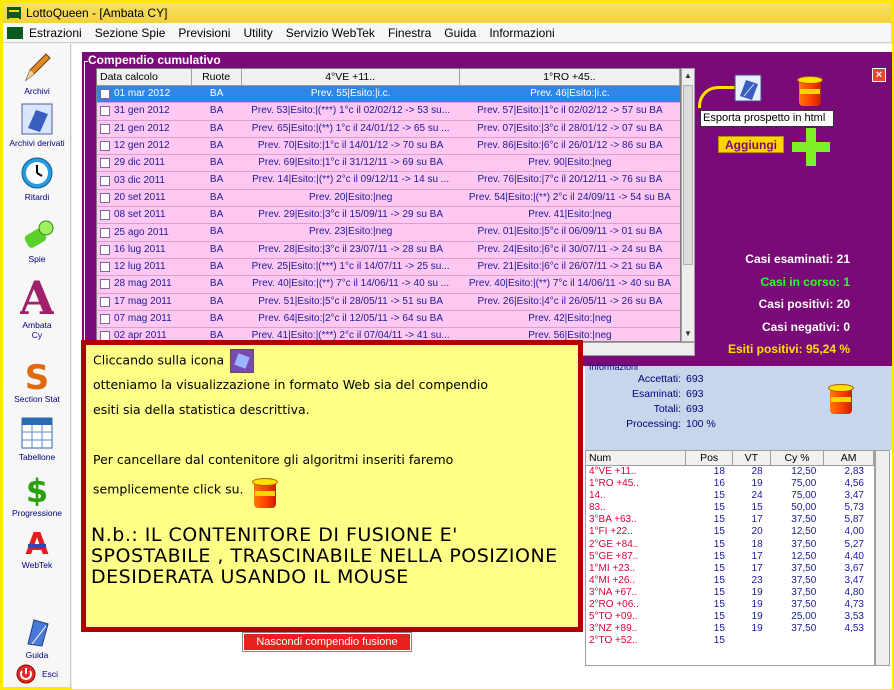 The image size is (894, 690). Describe the element at coordinates (37, 305) in the screenshot. I see `sidebar-item-ambata-cy: A Ambata Cy` at that location.